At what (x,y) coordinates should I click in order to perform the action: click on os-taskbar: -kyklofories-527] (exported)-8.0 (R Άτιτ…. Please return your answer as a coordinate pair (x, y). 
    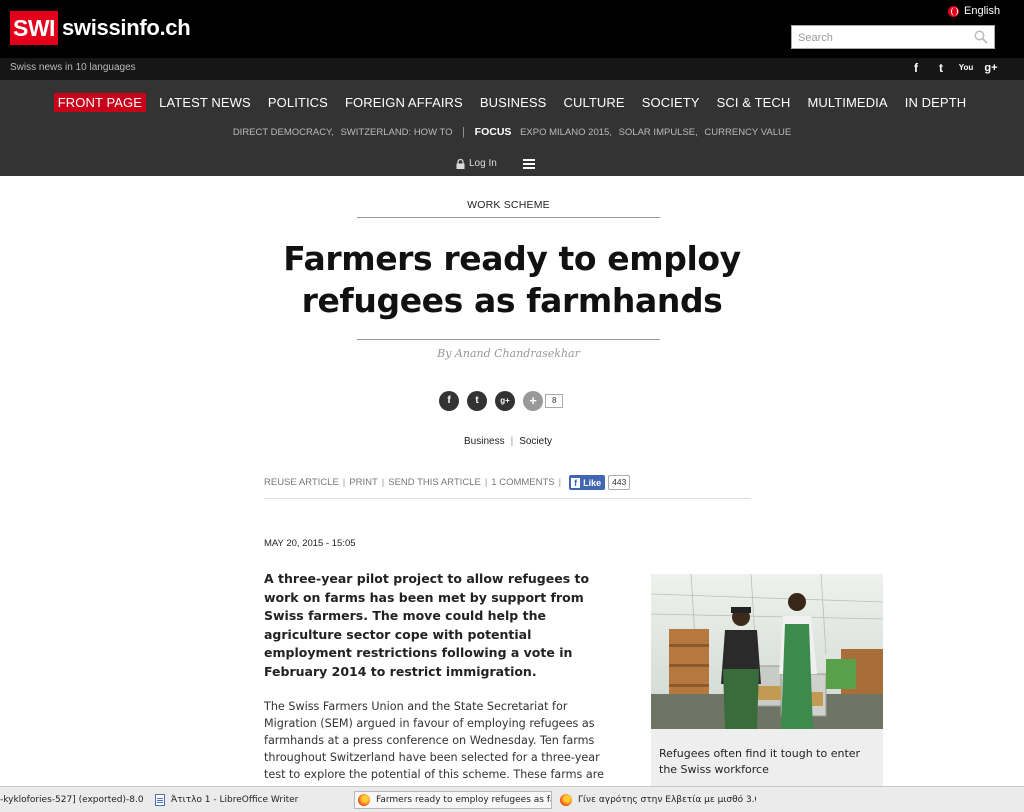
    Looking at the image, I should click on (512, 799).